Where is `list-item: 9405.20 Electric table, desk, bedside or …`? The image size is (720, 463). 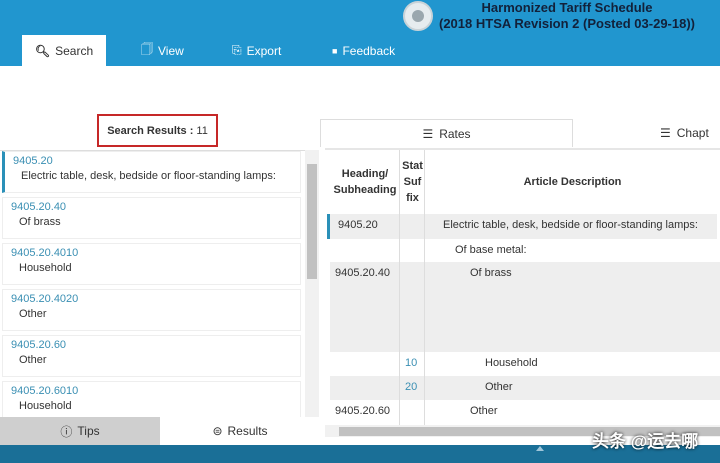
list-item: 9405.20 Electric table, desk, bedside or … is located at coordinates (151, 172).